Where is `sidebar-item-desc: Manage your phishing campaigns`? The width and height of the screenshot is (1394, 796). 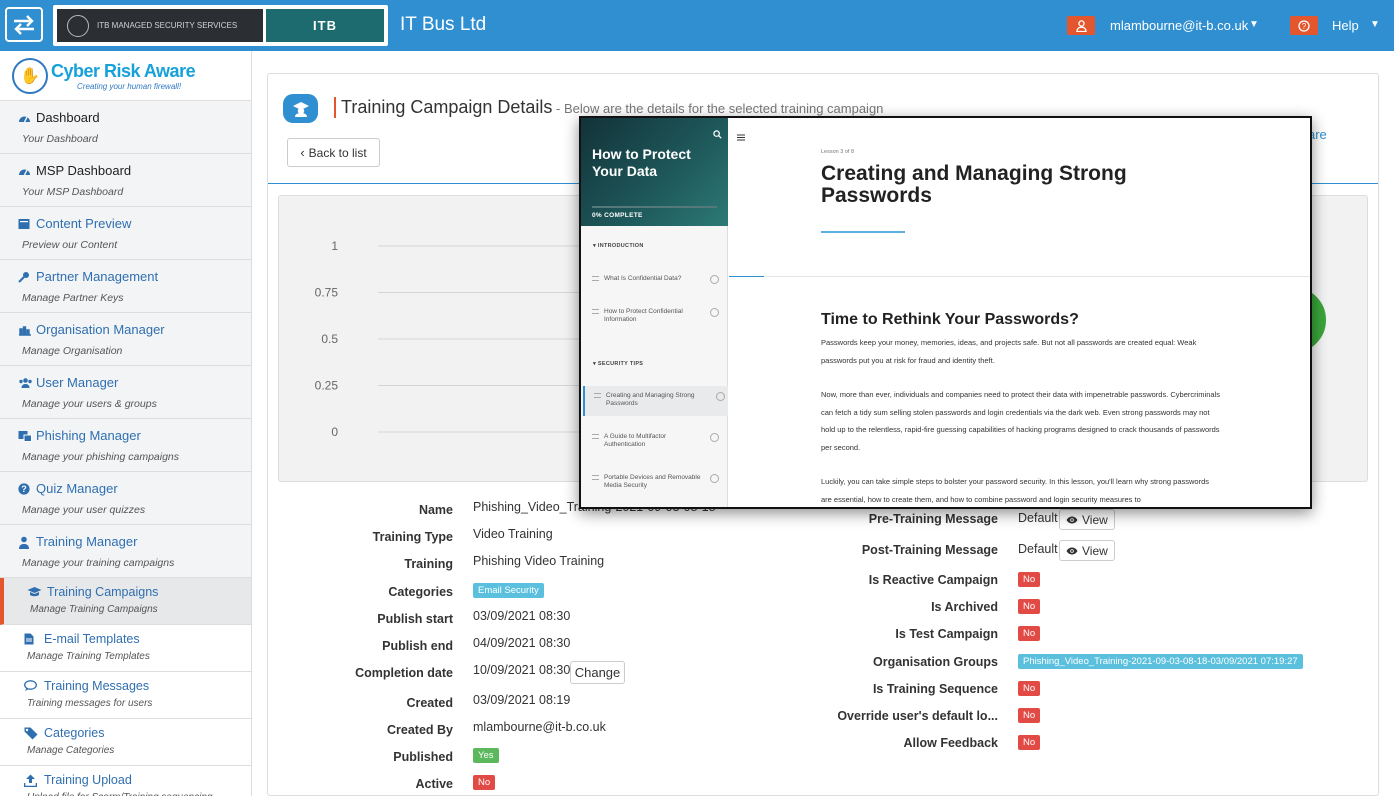 sidebar-item-desc: Manage your phishing campaigns is located at coordinates (101, 457).